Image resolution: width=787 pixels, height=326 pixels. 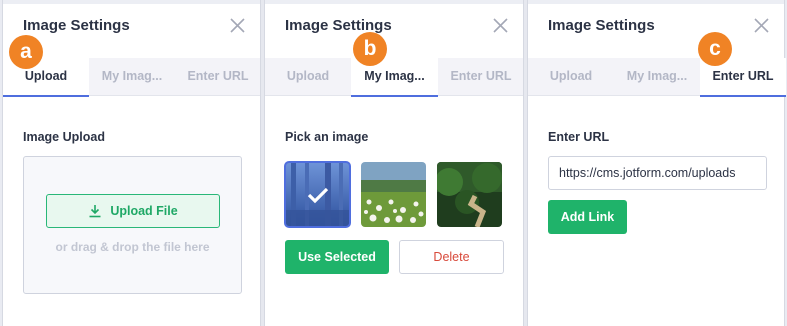 I want to click on forest-image, so click(x=317, y=194).